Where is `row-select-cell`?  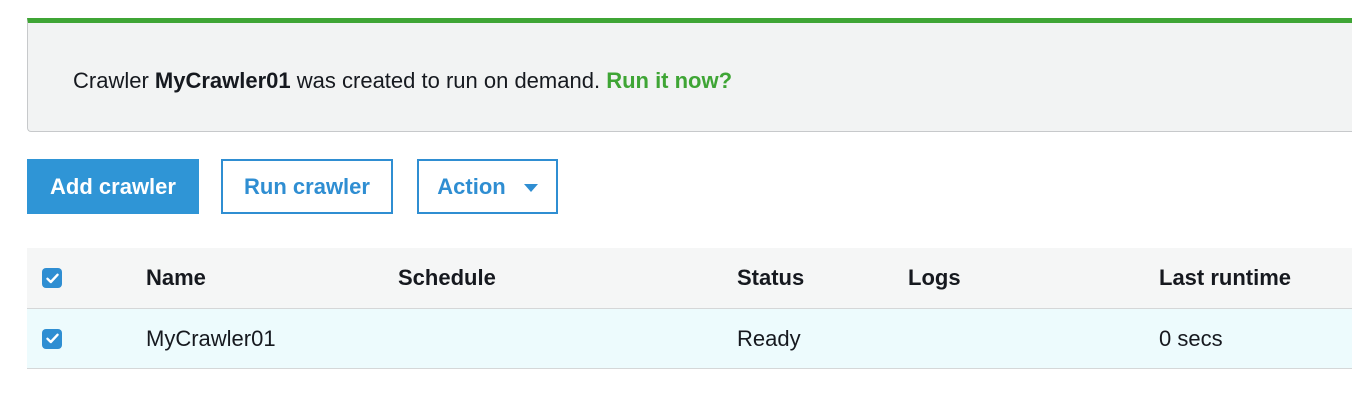
row-select-cell is located at coordinates (52, 338).